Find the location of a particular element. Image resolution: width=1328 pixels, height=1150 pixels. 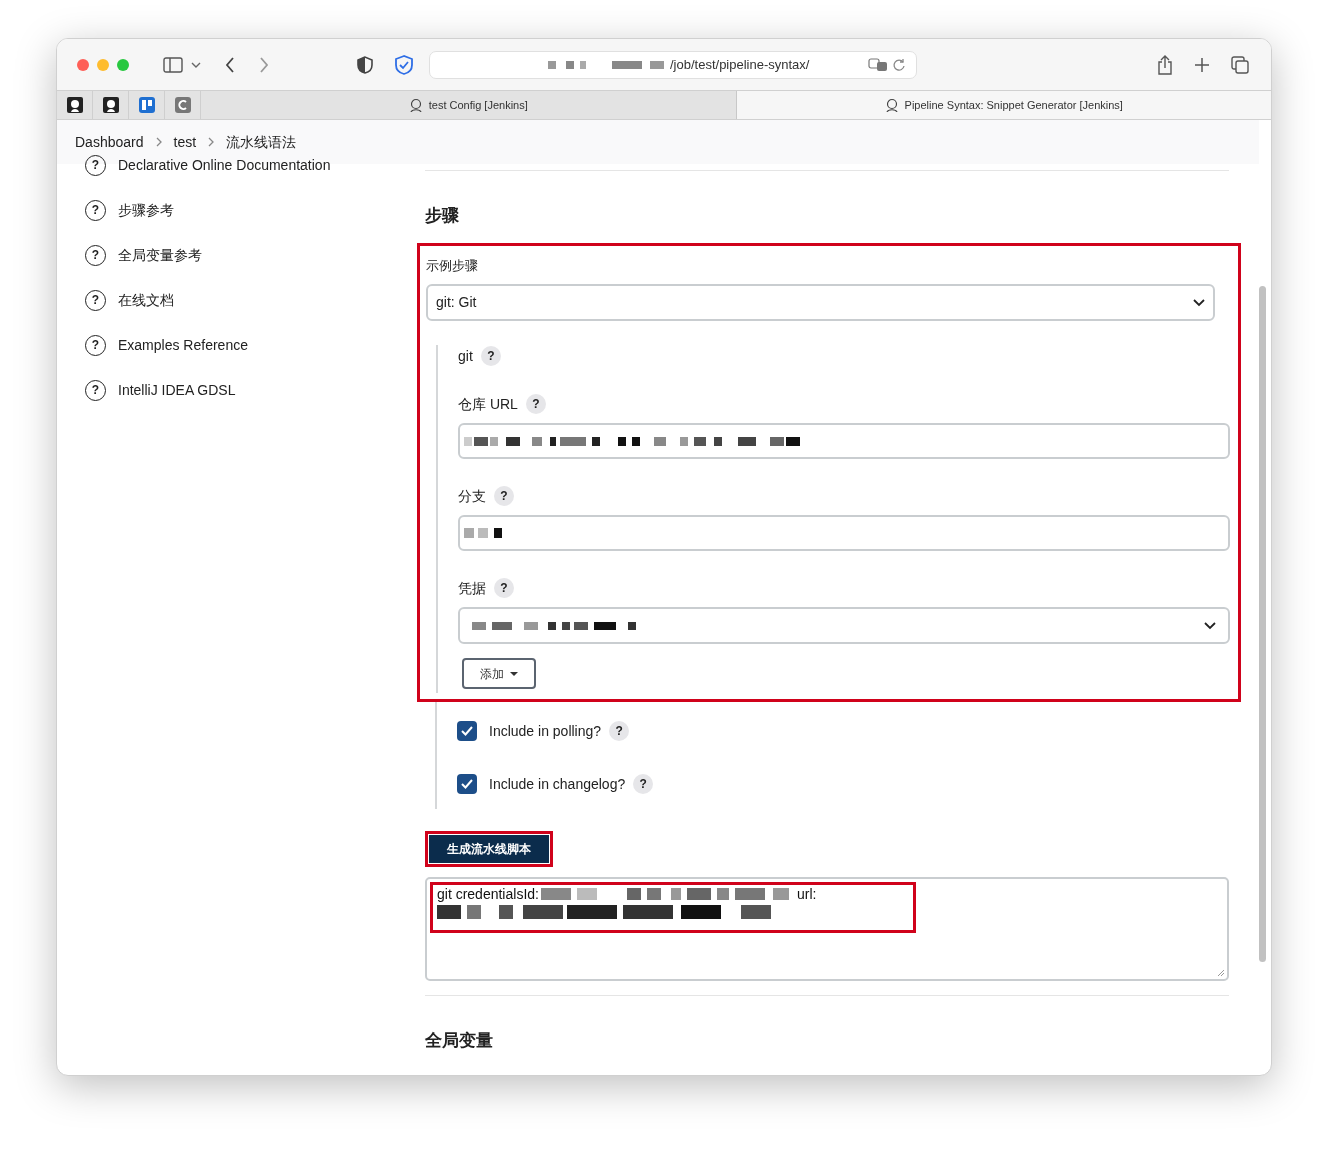

address-bar: /job/test/pipeline-syntax/ is located at coordinates (673, 64).